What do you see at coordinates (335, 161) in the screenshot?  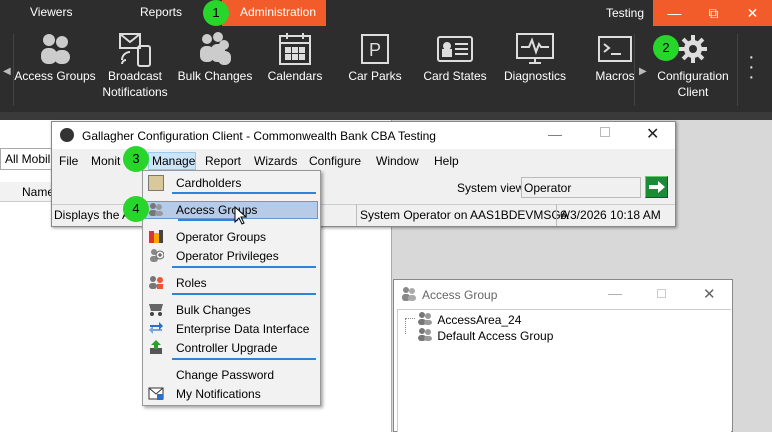 I see `menu-configure: Configure` at bounding box center [335, 161].